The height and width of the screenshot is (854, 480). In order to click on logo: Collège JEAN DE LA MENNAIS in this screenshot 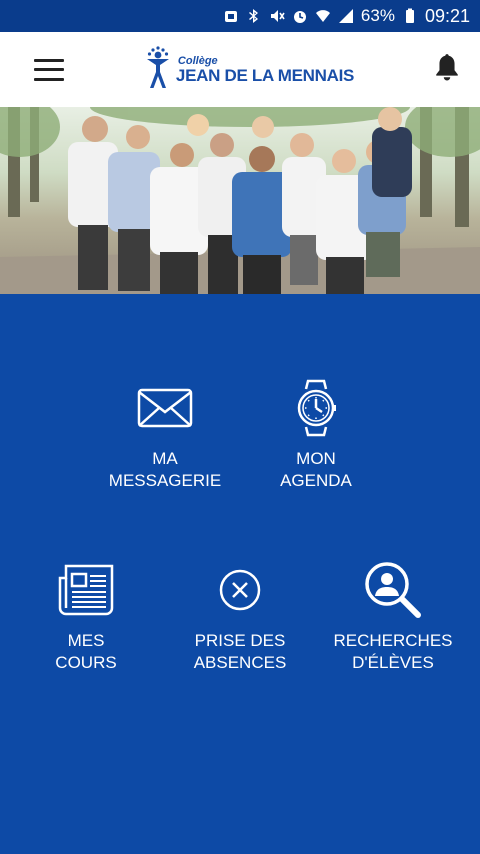, I will do `click(249, 69)`.